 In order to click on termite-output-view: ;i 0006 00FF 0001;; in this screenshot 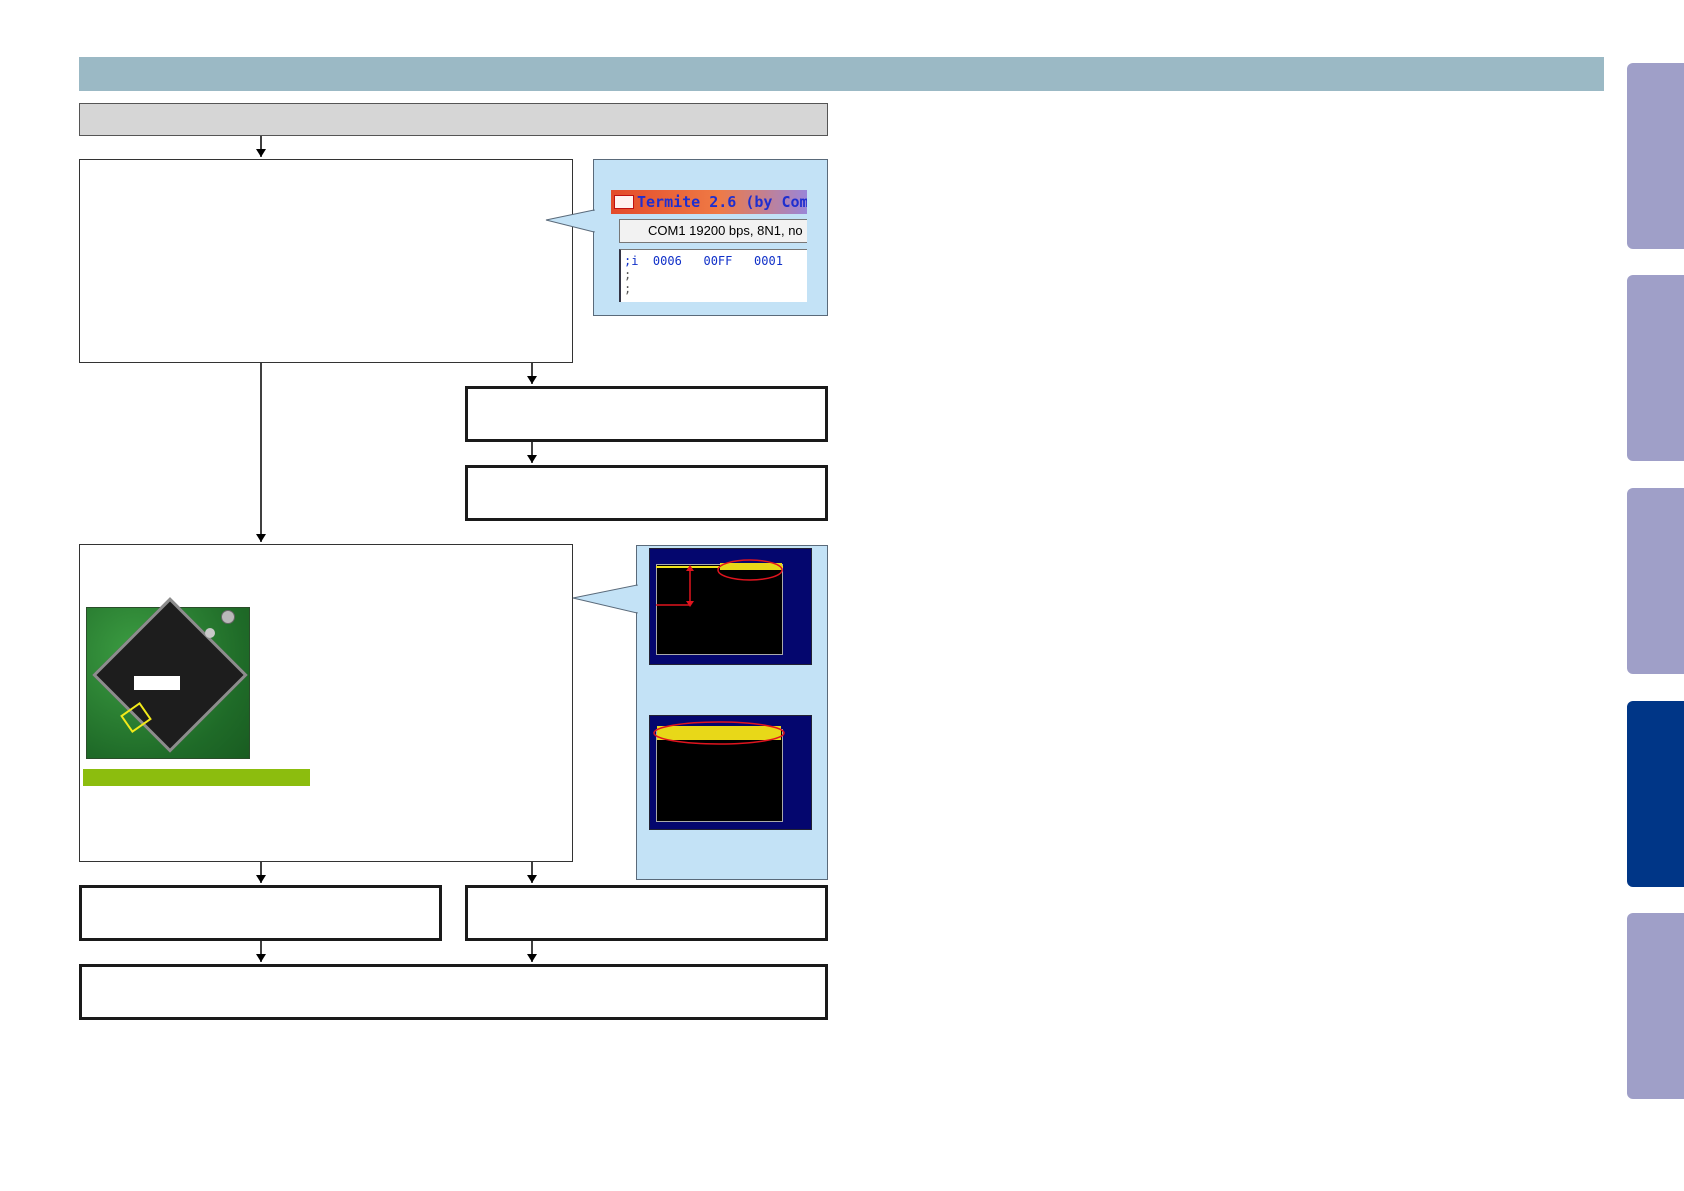, I will do `click(713, 275)`.